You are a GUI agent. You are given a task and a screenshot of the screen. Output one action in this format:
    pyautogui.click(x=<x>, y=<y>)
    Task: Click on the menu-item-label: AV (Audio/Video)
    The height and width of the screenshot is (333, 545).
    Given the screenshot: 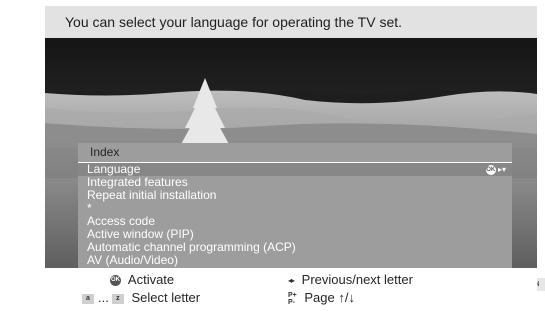 What is the action you would take?
    pyautogui.click(x=132, y=260)
    